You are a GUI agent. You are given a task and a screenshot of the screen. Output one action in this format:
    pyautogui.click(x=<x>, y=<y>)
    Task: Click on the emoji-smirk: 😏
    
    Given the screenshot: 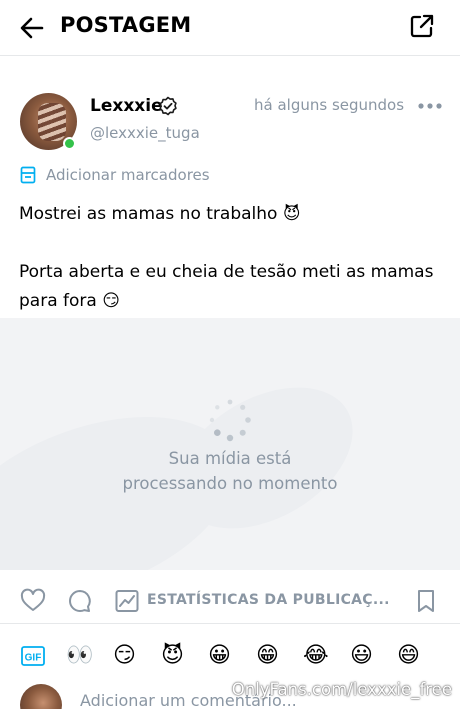 What is the action you would take?
    pyautogui.click(x=124, y=656)
    